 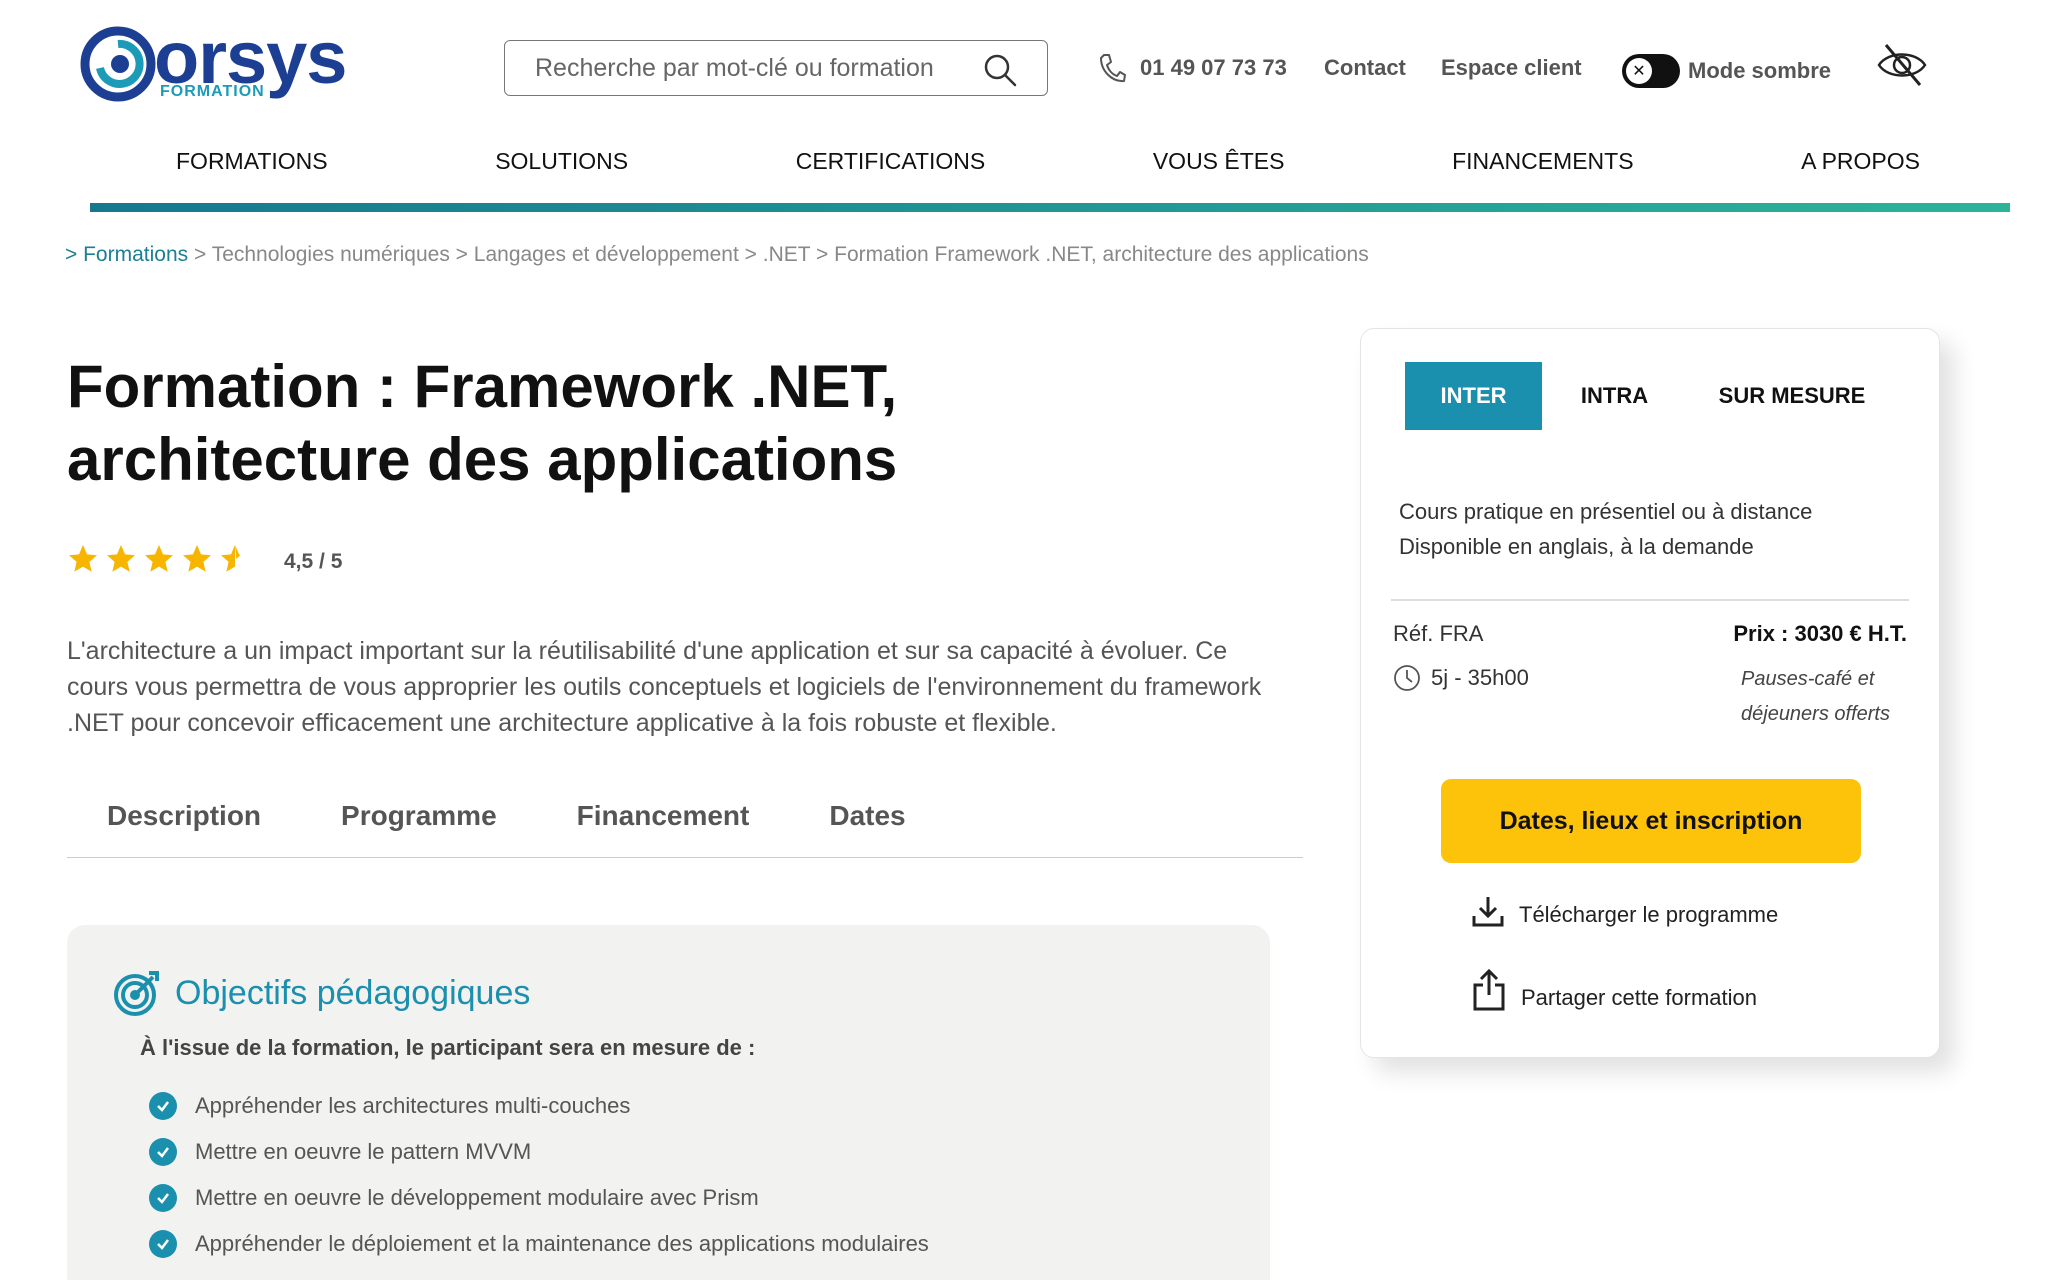 I want to click on download-label: Télécharger le programme, so click(x=1649, y=914).